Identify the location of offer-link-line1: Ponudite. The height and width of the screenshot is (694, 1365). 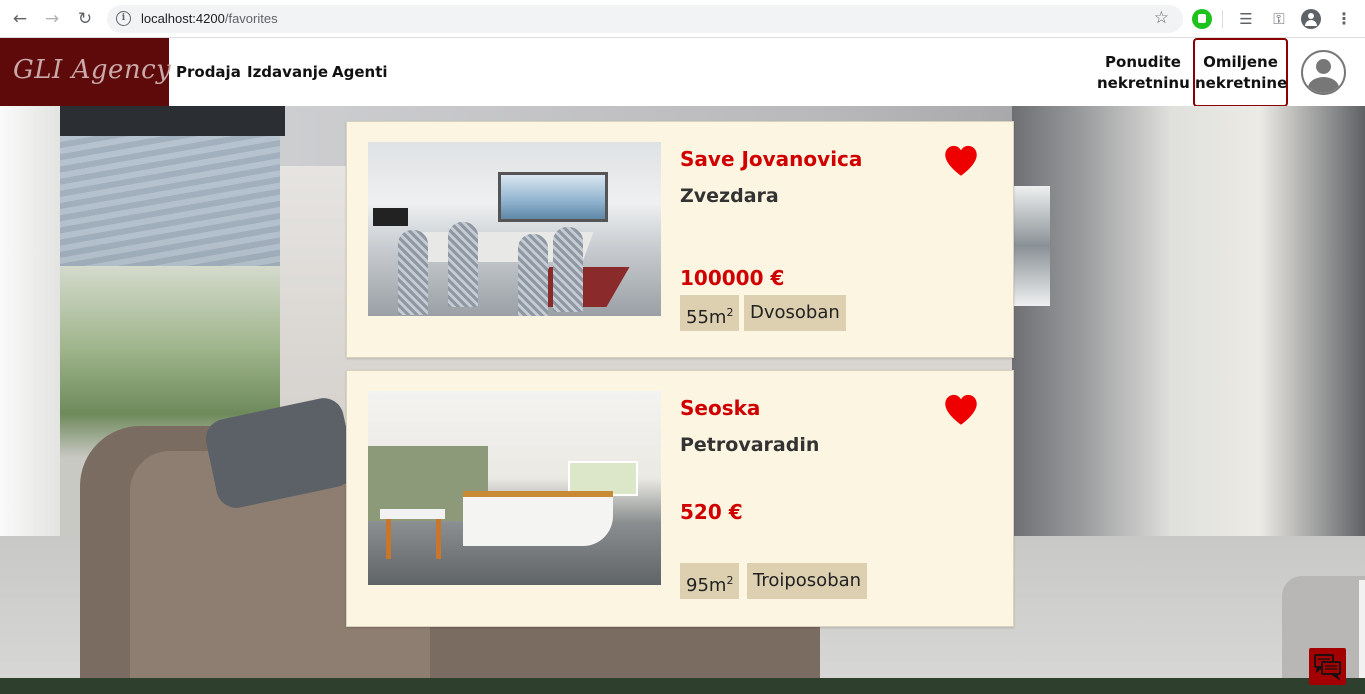
(1143, 62).